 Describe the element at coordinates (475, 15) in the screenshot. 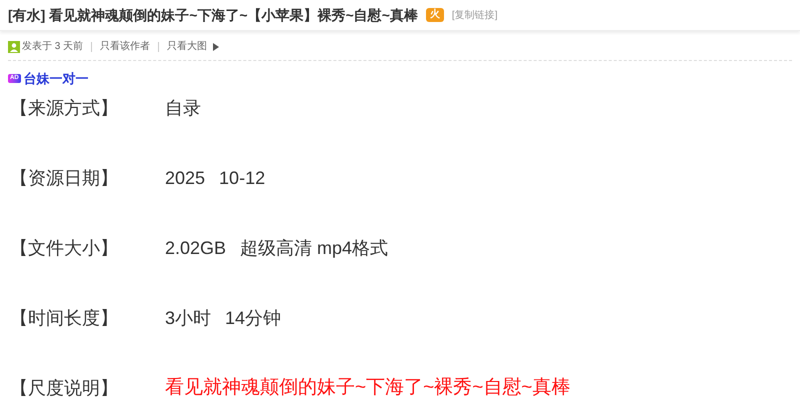

I see `copy-link: [复制链接]` at that location.